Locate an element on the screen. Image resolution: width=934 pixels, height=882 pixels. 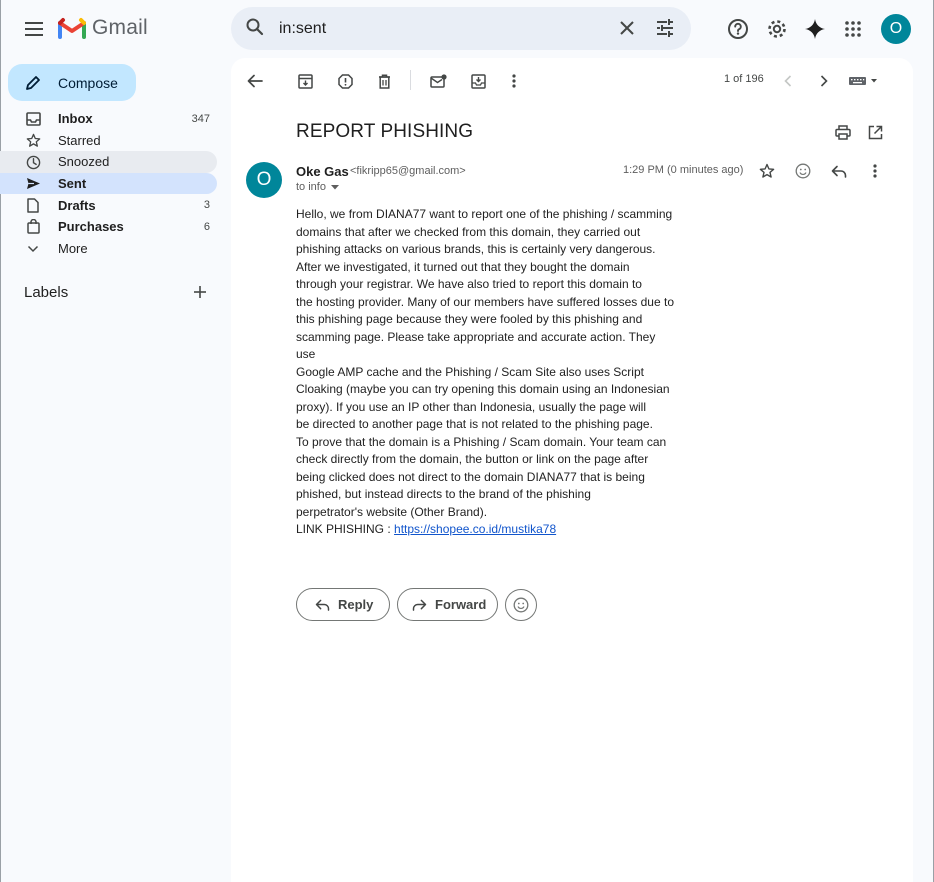
report-spam-button is located at coordinates (345, 81).